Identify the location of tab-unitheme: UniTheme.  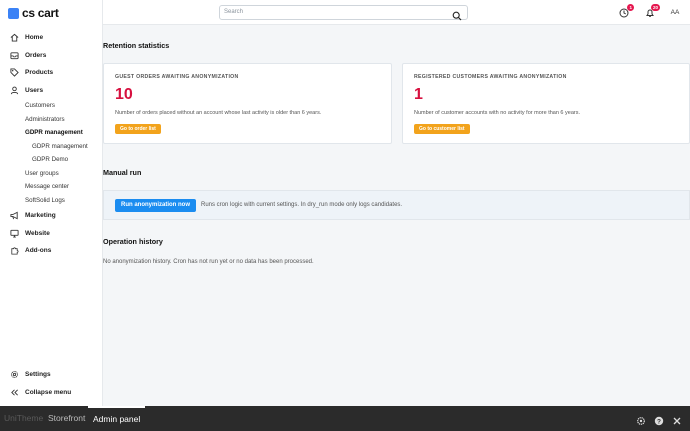
(23, 418).